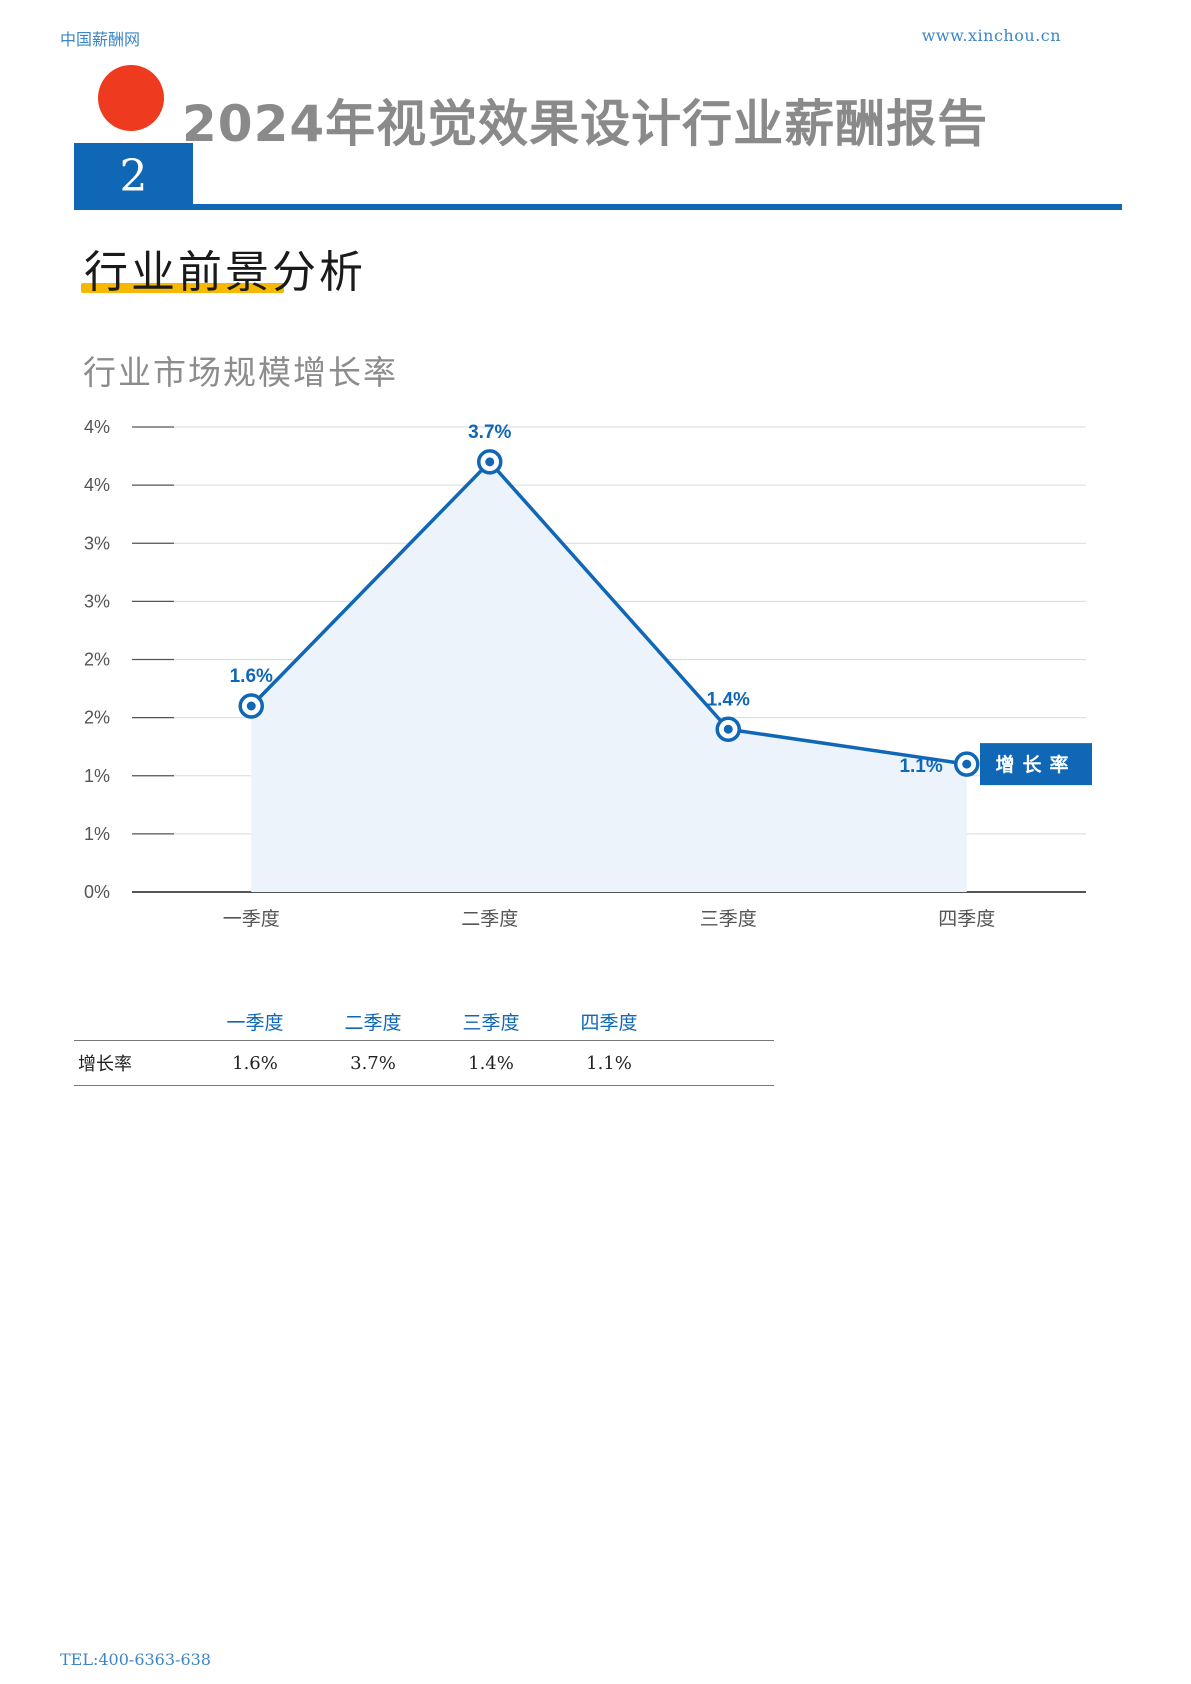 This screenshot has width=1191, height=1684. I want to click on table-header-cell: 四季度, so click(609, 1021).